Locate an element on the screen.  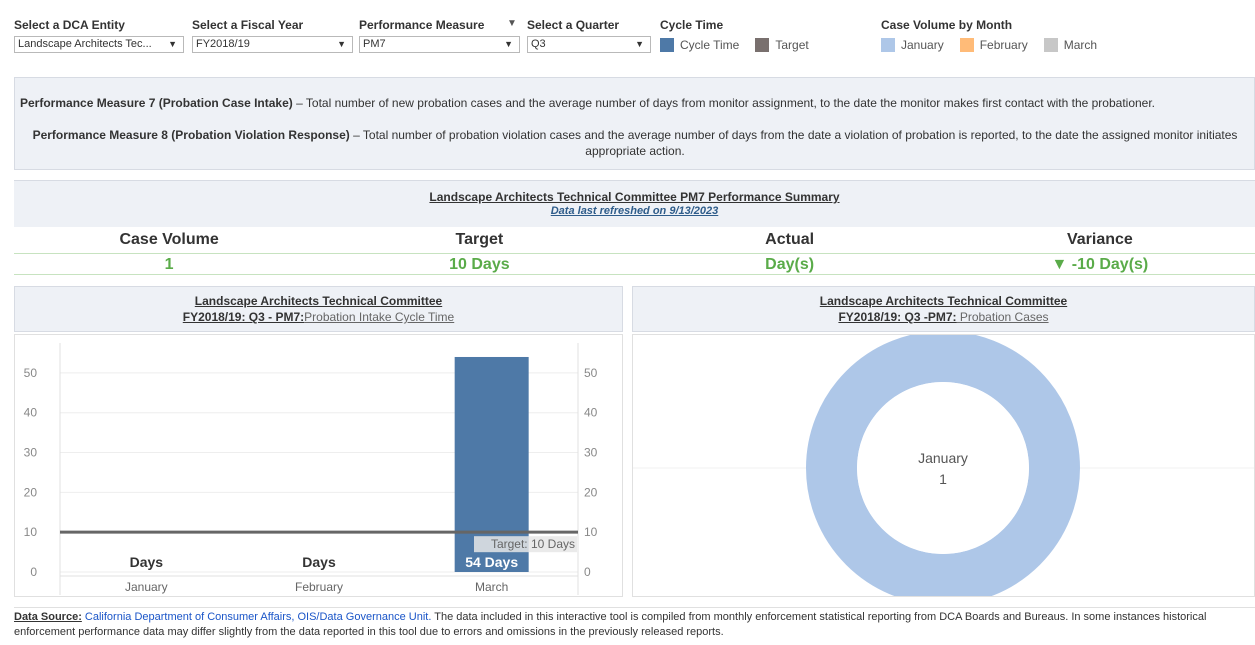
y-tick-label-left: 20 is located at coordinates (31, 492).